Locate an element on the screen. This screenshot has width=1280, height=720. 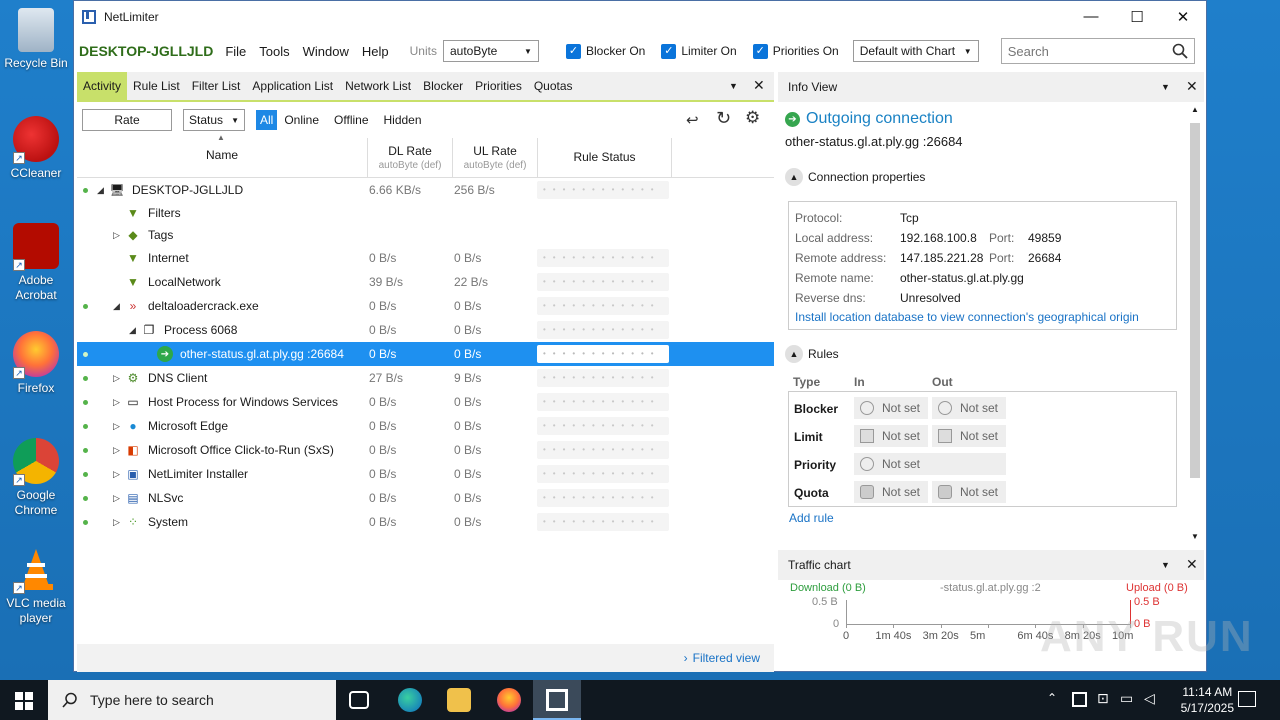
desktop-vlc: ↗ VLC media player is located at coordinates (36, 586).